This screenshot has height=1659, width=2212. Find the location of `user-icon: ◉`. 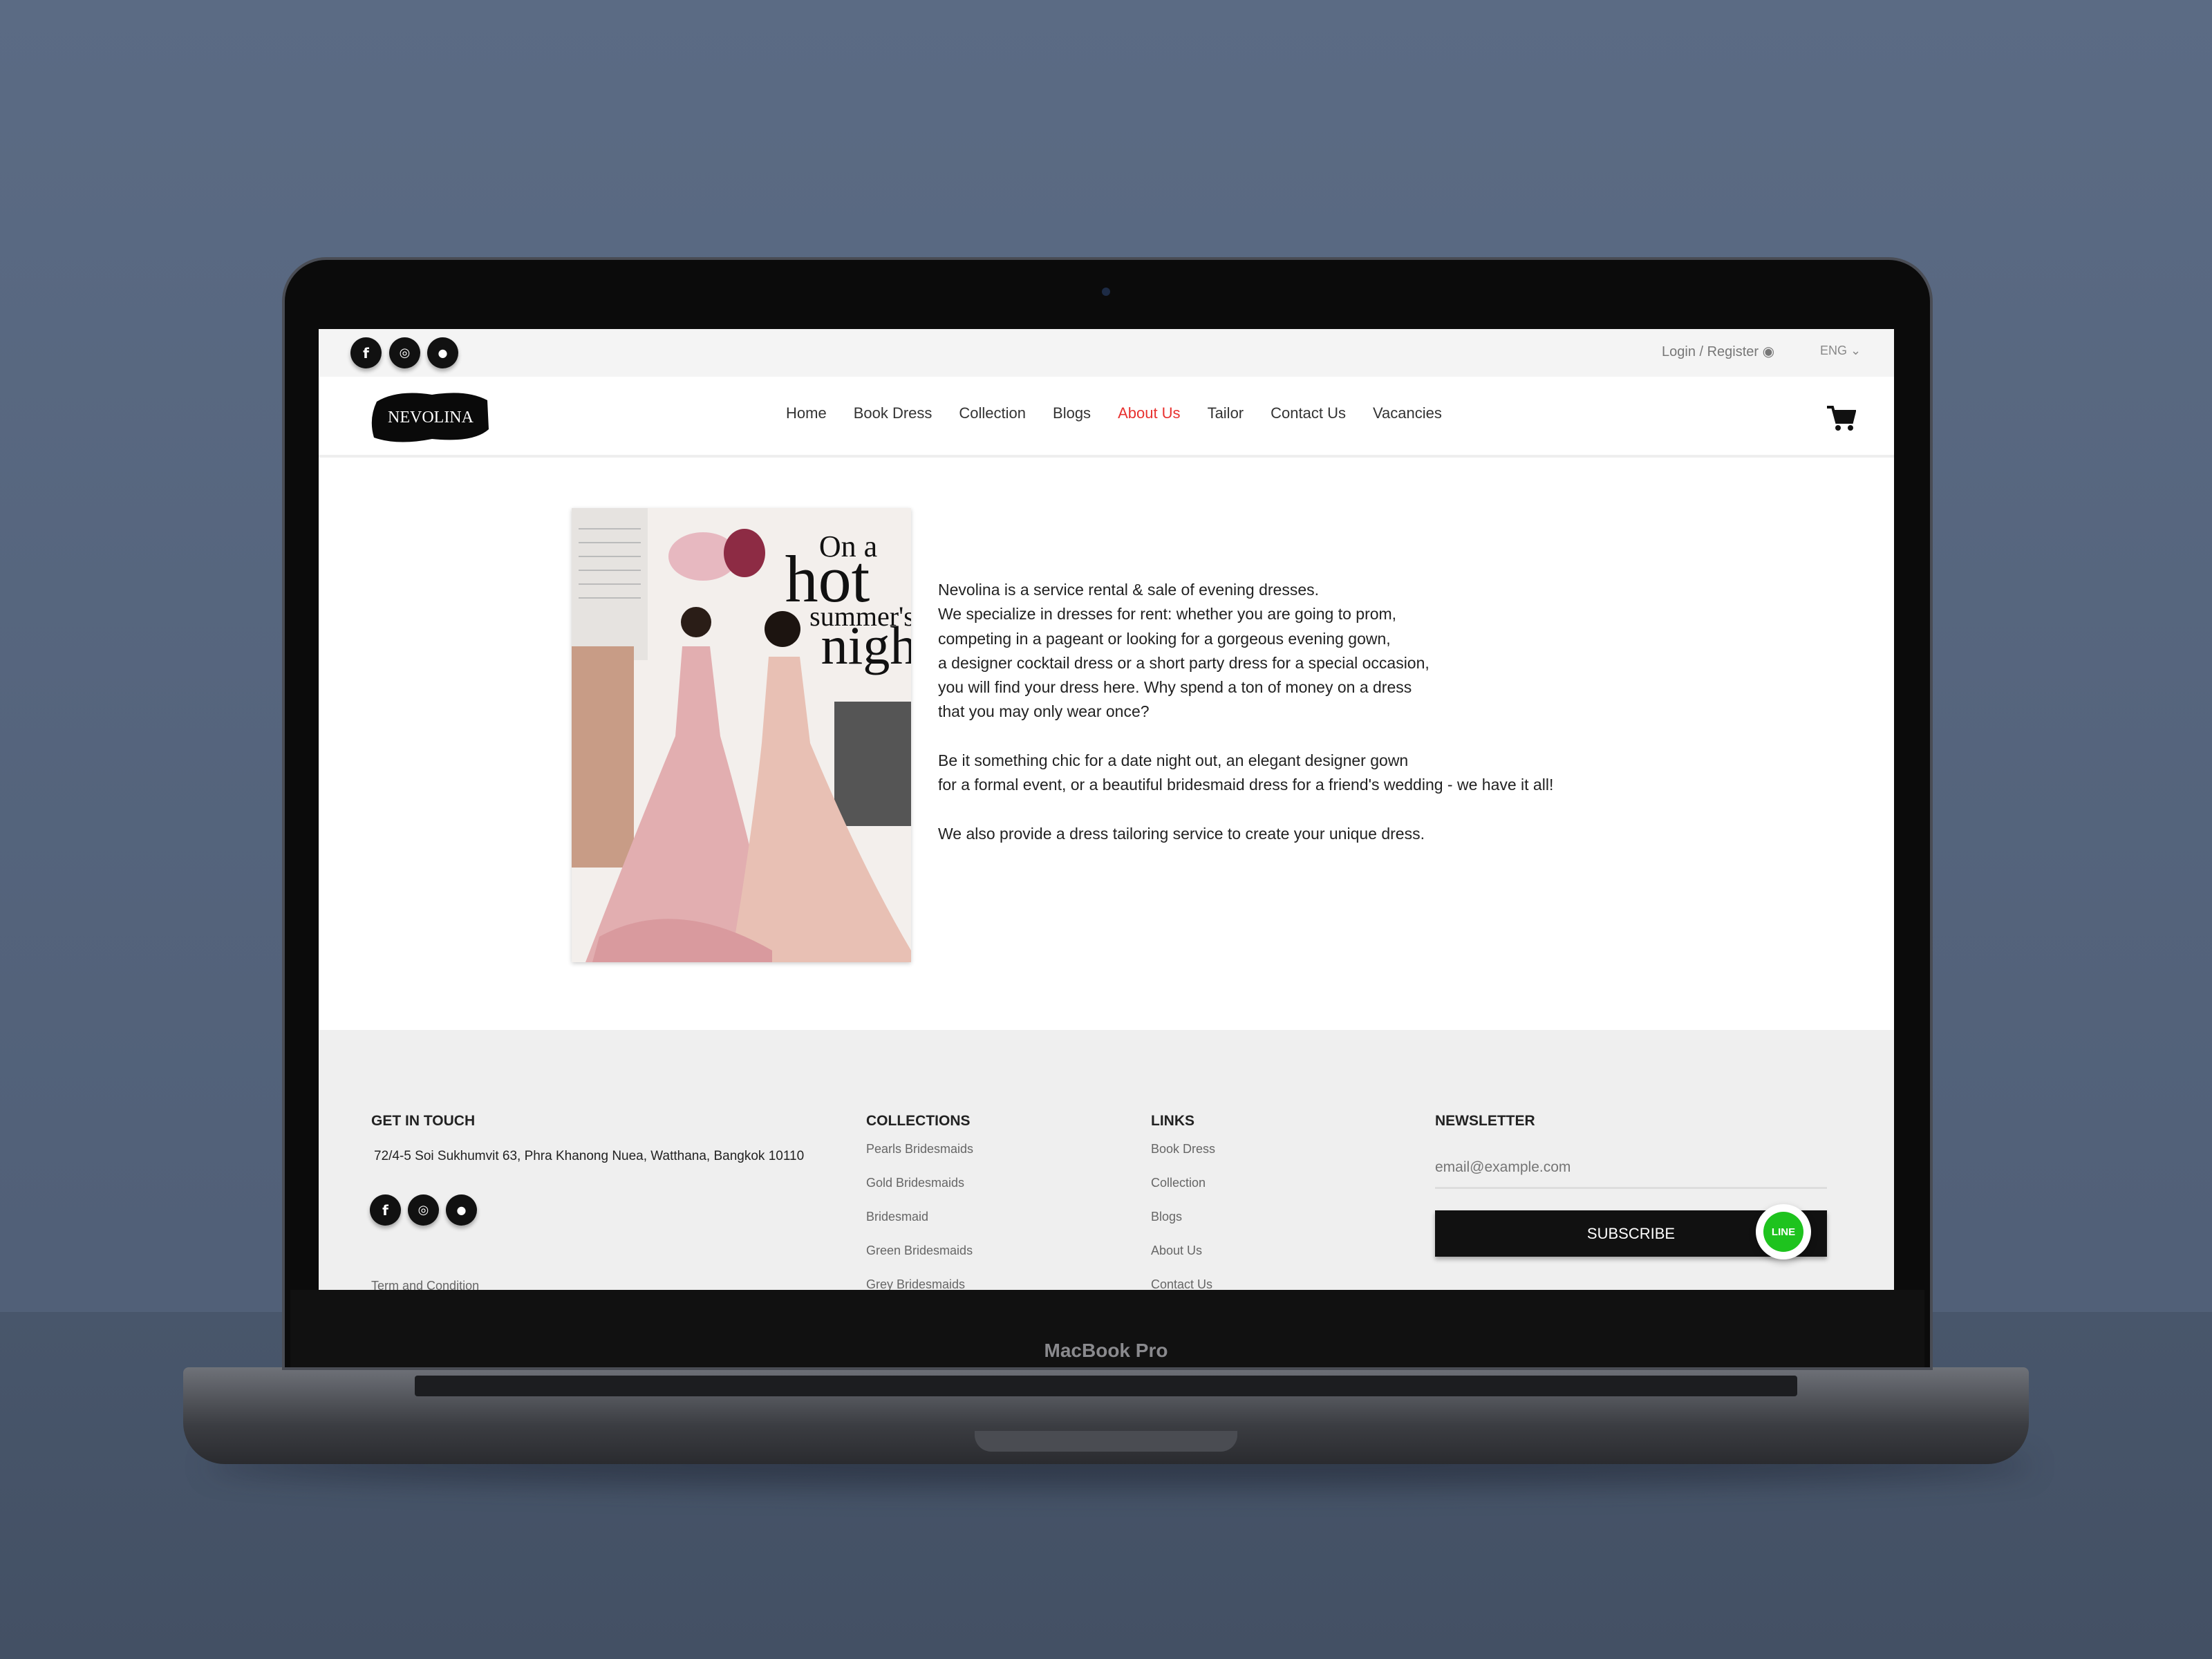

user-icon: ◉ is located at coordinates (1769, 351).